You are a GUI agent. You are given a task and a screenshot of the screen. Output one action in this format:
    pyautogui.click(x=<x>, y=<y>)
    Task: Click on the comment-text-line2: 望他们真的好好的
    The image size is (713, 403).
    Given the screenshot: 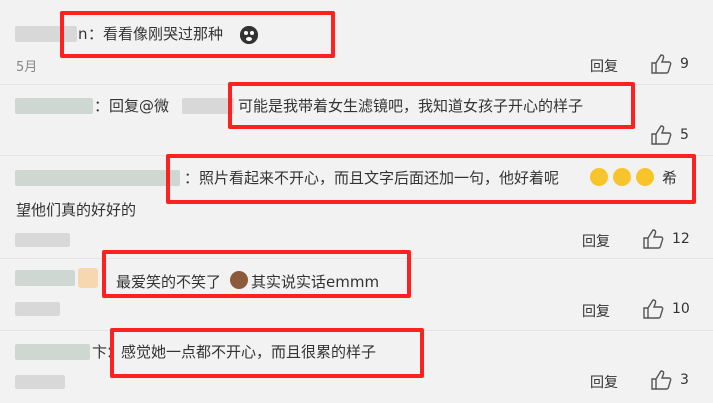 What is the action you would take?
    pyautogui.click(x=76, y=210)
    